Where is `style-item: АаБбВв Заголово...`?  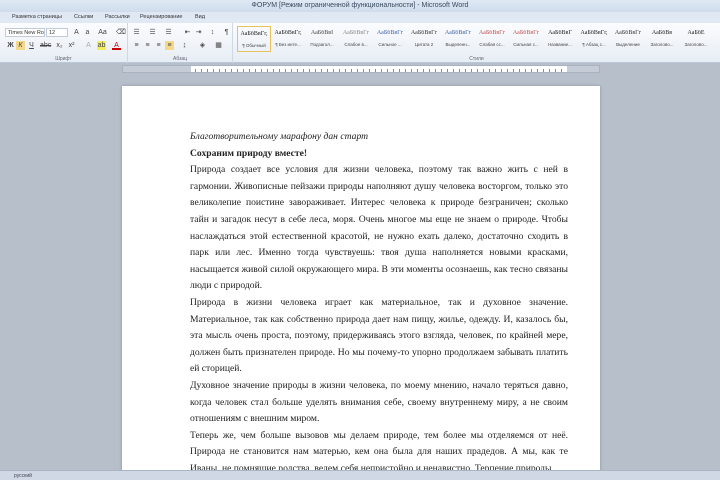
style-item: АаБбВв Заголово... is located at coordinates (662, 39).